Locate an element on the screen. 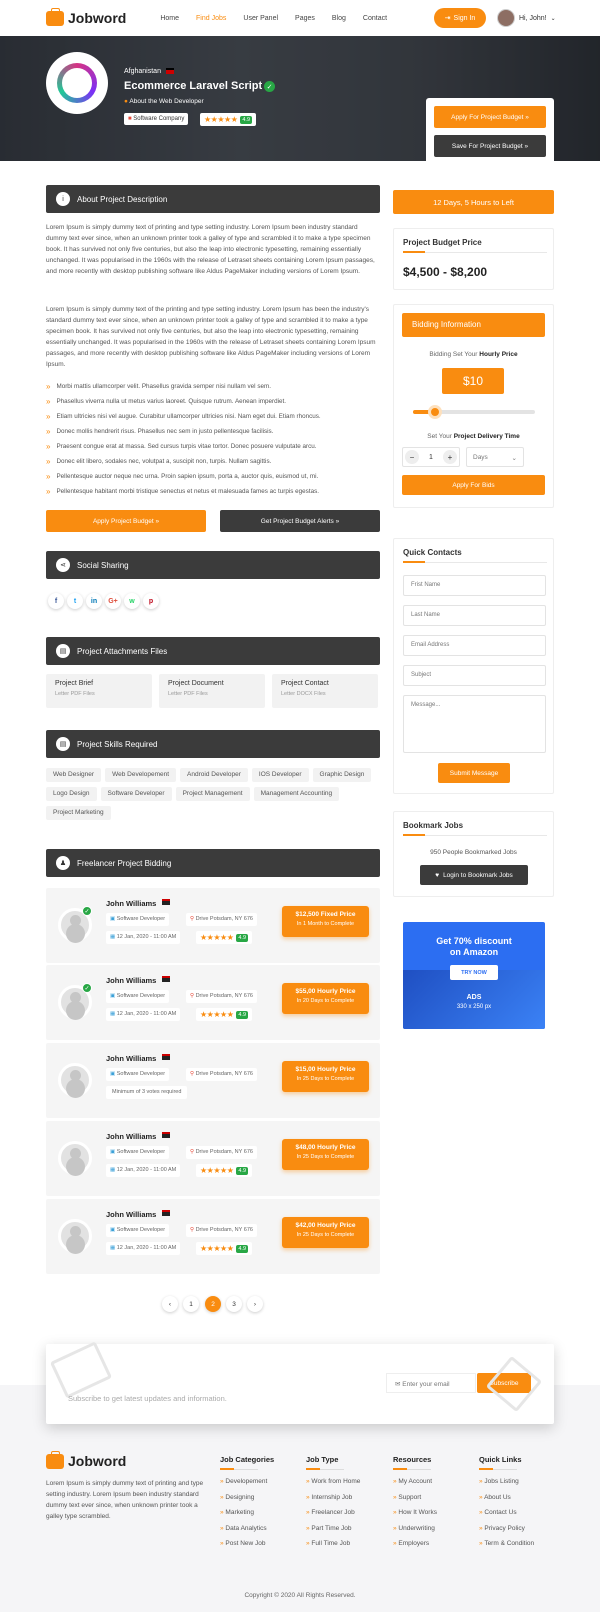  page-2-button: 2 is located at coordinates (213, 1304).